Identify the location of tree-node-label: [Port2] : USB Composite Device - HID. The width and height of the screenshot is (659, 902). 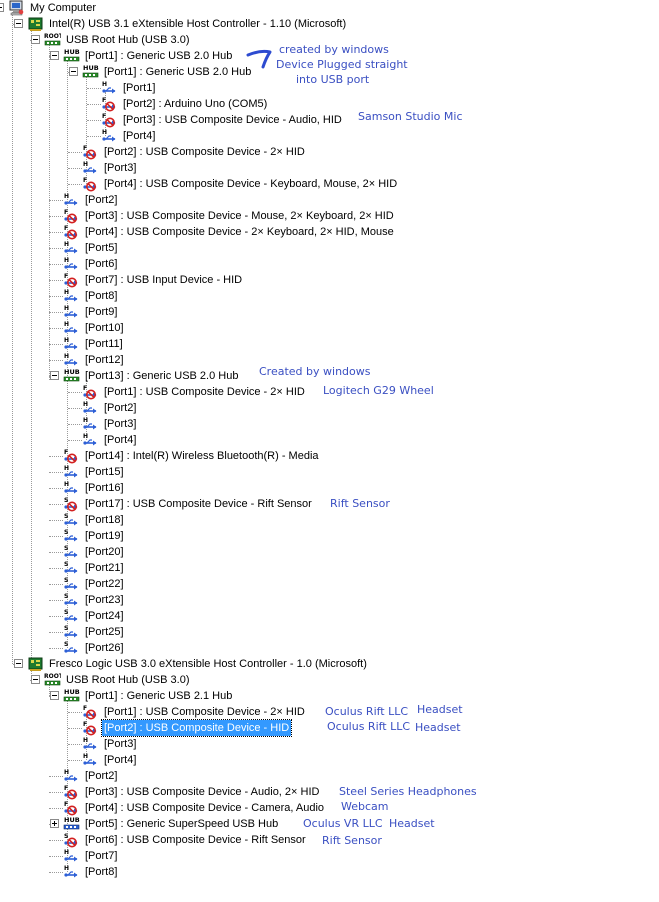
(196, 728).